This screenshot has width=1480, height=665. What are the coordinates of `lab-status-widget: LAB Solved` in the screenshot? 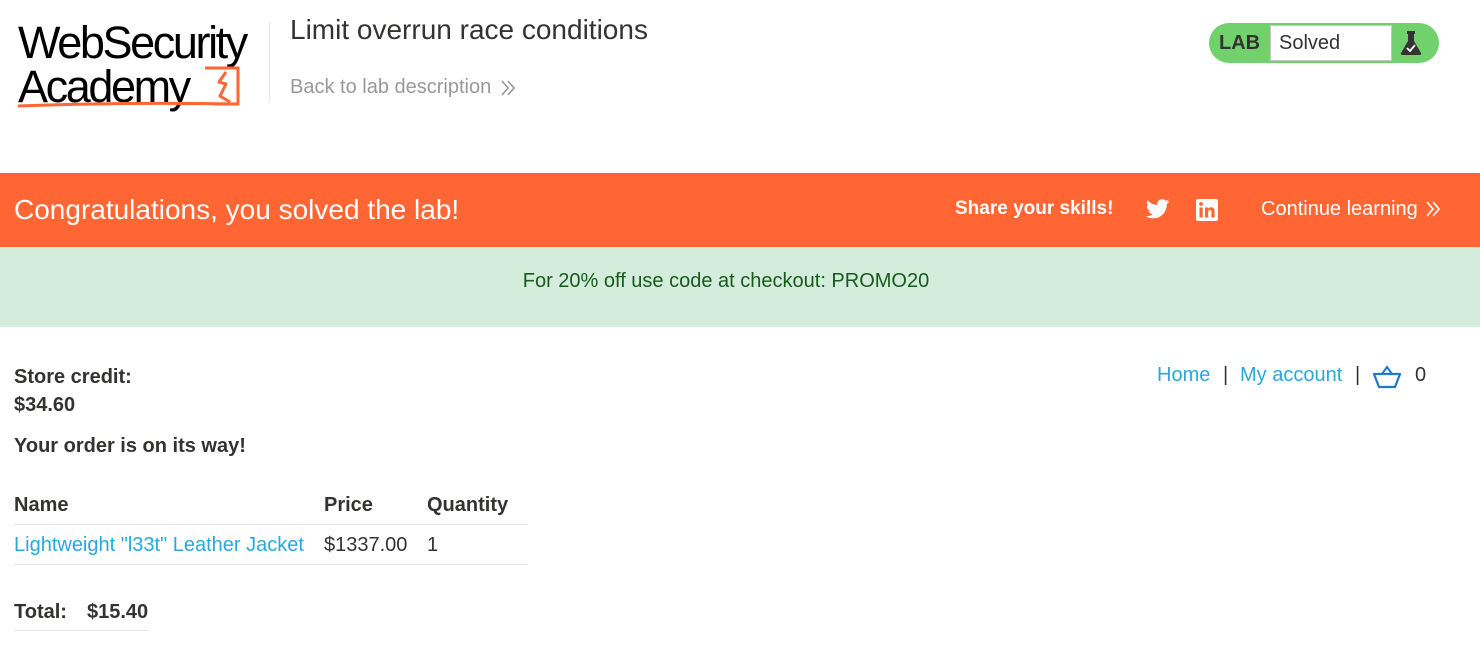 It's located at (1324, 43).